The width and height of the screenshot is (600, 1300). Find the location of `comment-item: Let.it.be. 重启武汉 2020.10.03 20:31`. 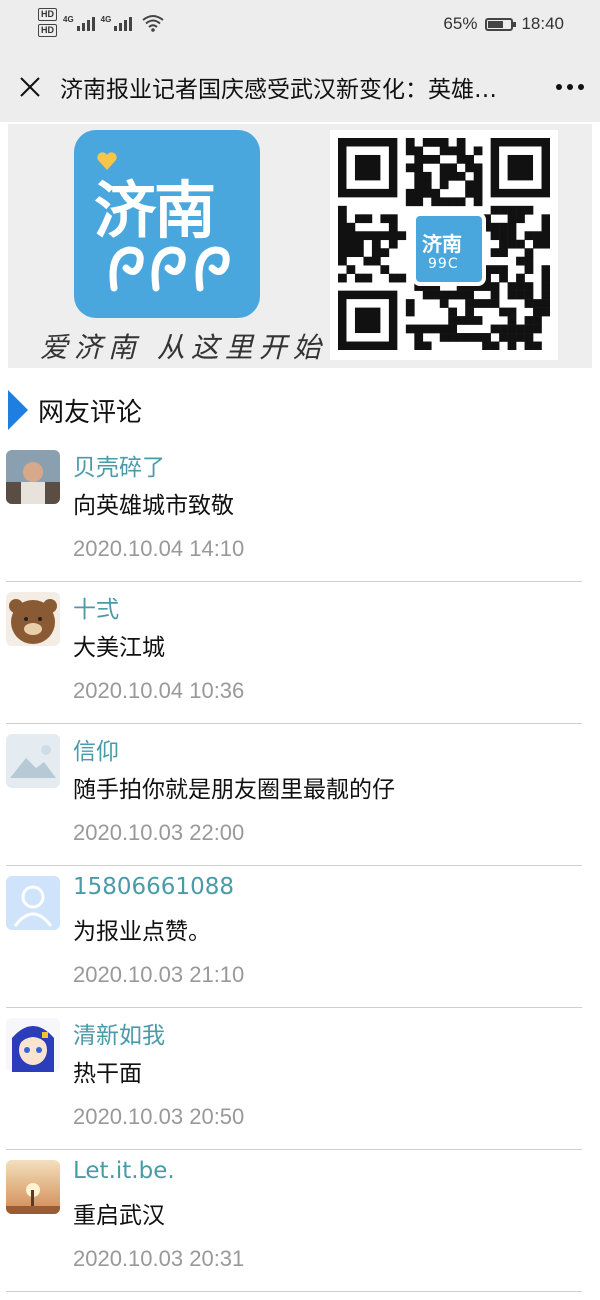

comment-item: Let.it.be. 重启武汉 2020.10.03 20:31 is located at coordinates (294, 1221).